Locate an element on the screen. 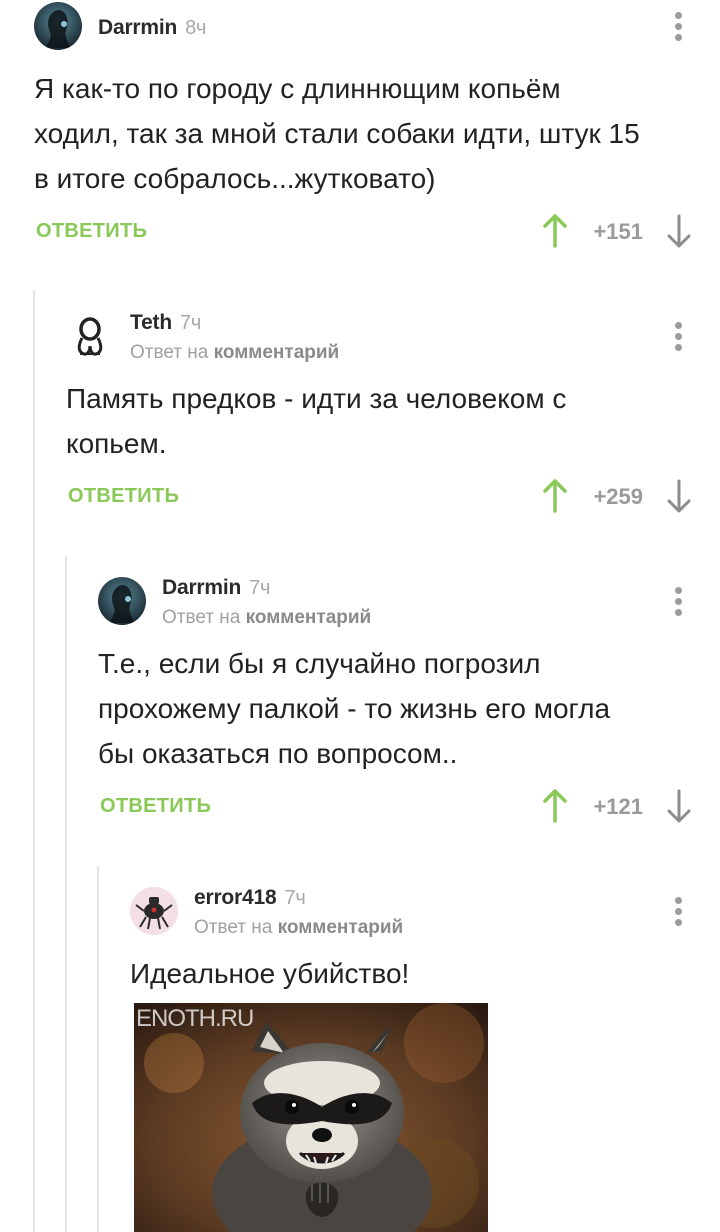  comment-text-line: Я как-то по городу с длиннющим копьём is located at coordinates (297, 88).